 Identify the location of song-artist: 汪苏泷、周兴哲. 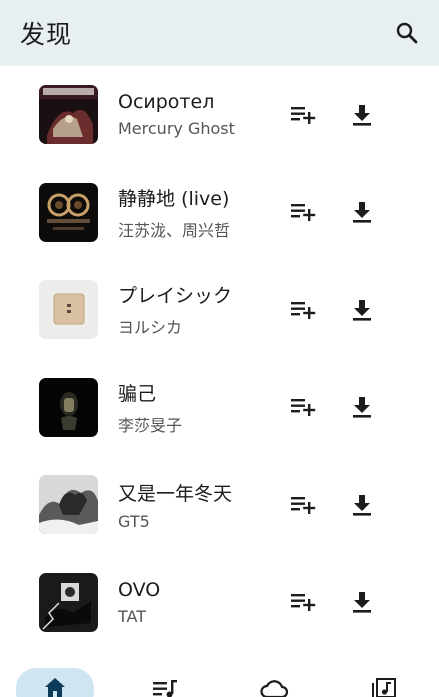
(174, 230).